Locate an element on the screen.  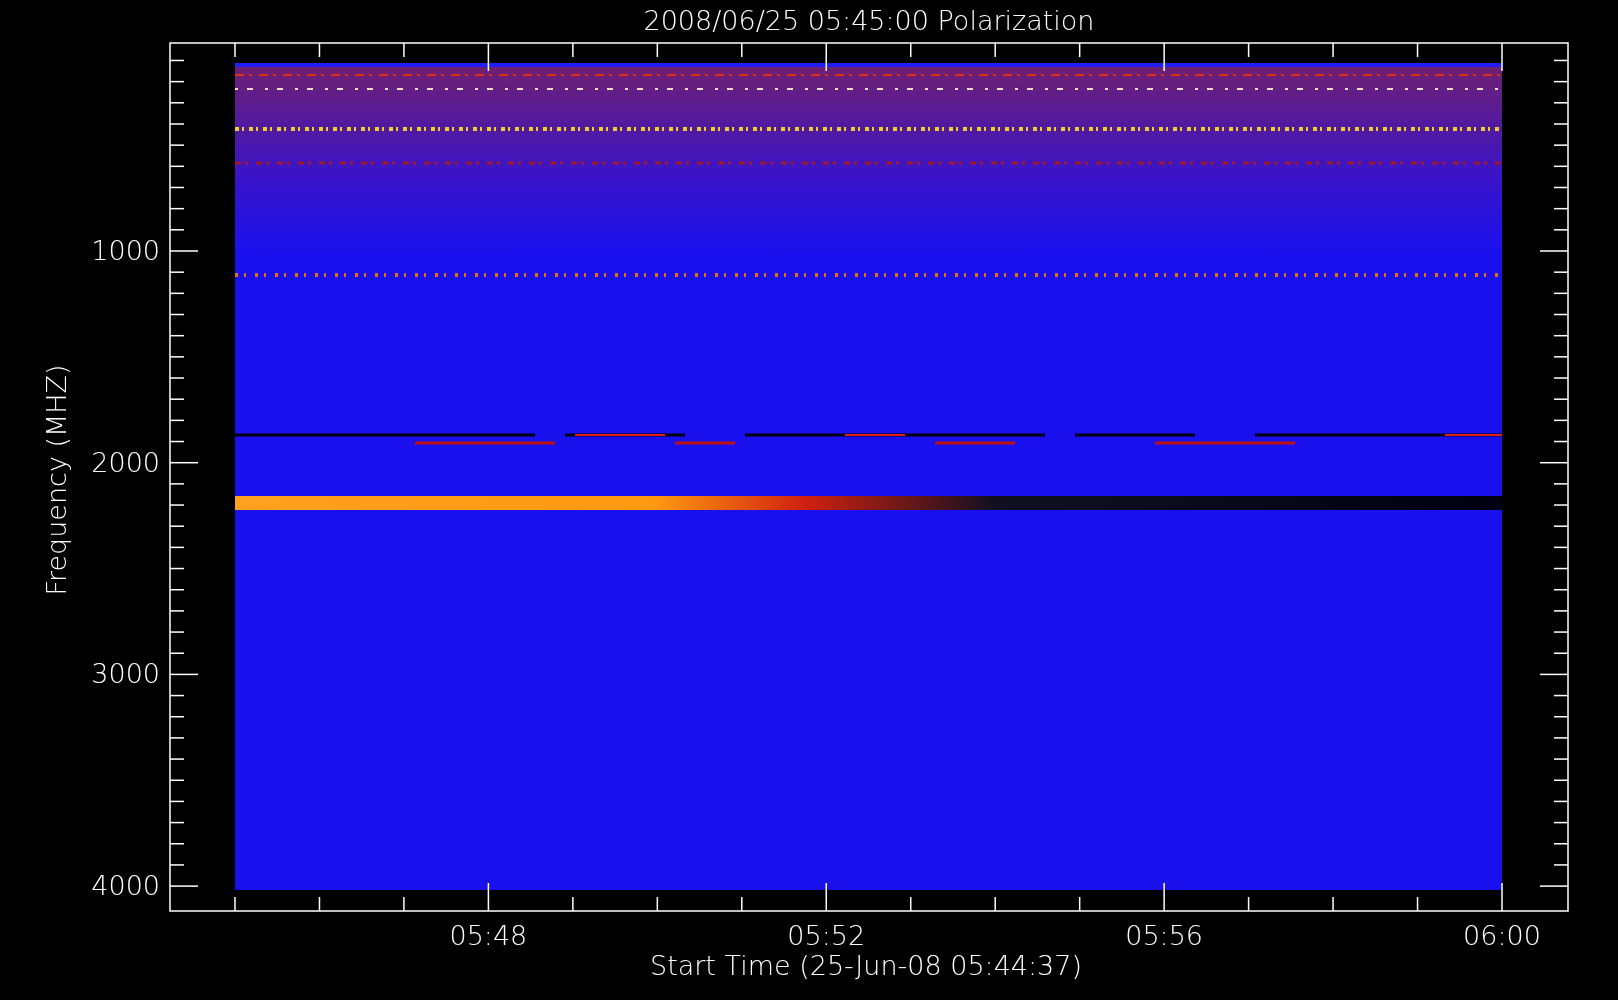
y-tick-label: 2000 is located at coordinates (125, 462).